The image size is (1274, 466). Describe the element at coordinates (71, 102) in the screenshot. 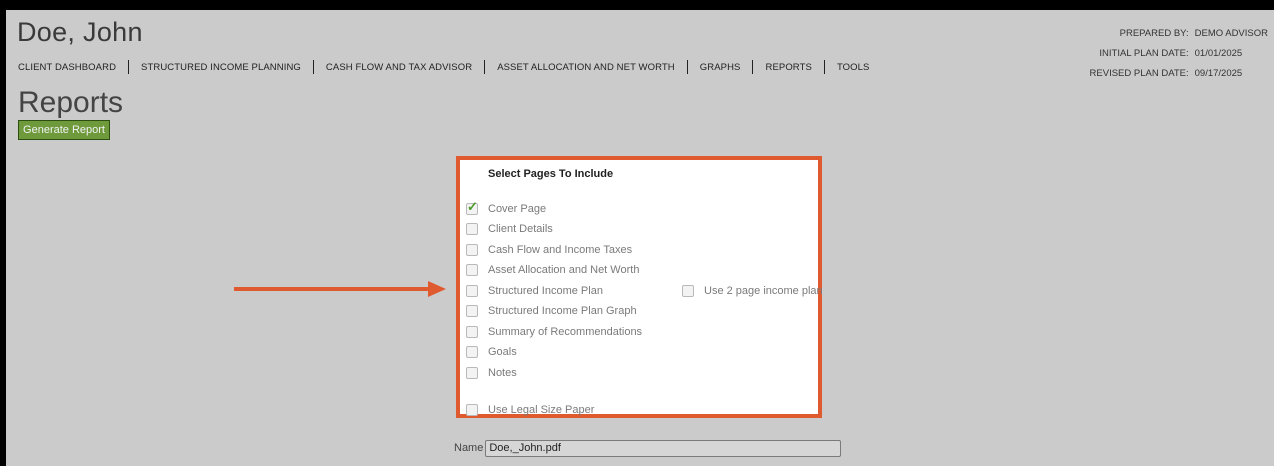

I see `page-title: Reports` at that location.